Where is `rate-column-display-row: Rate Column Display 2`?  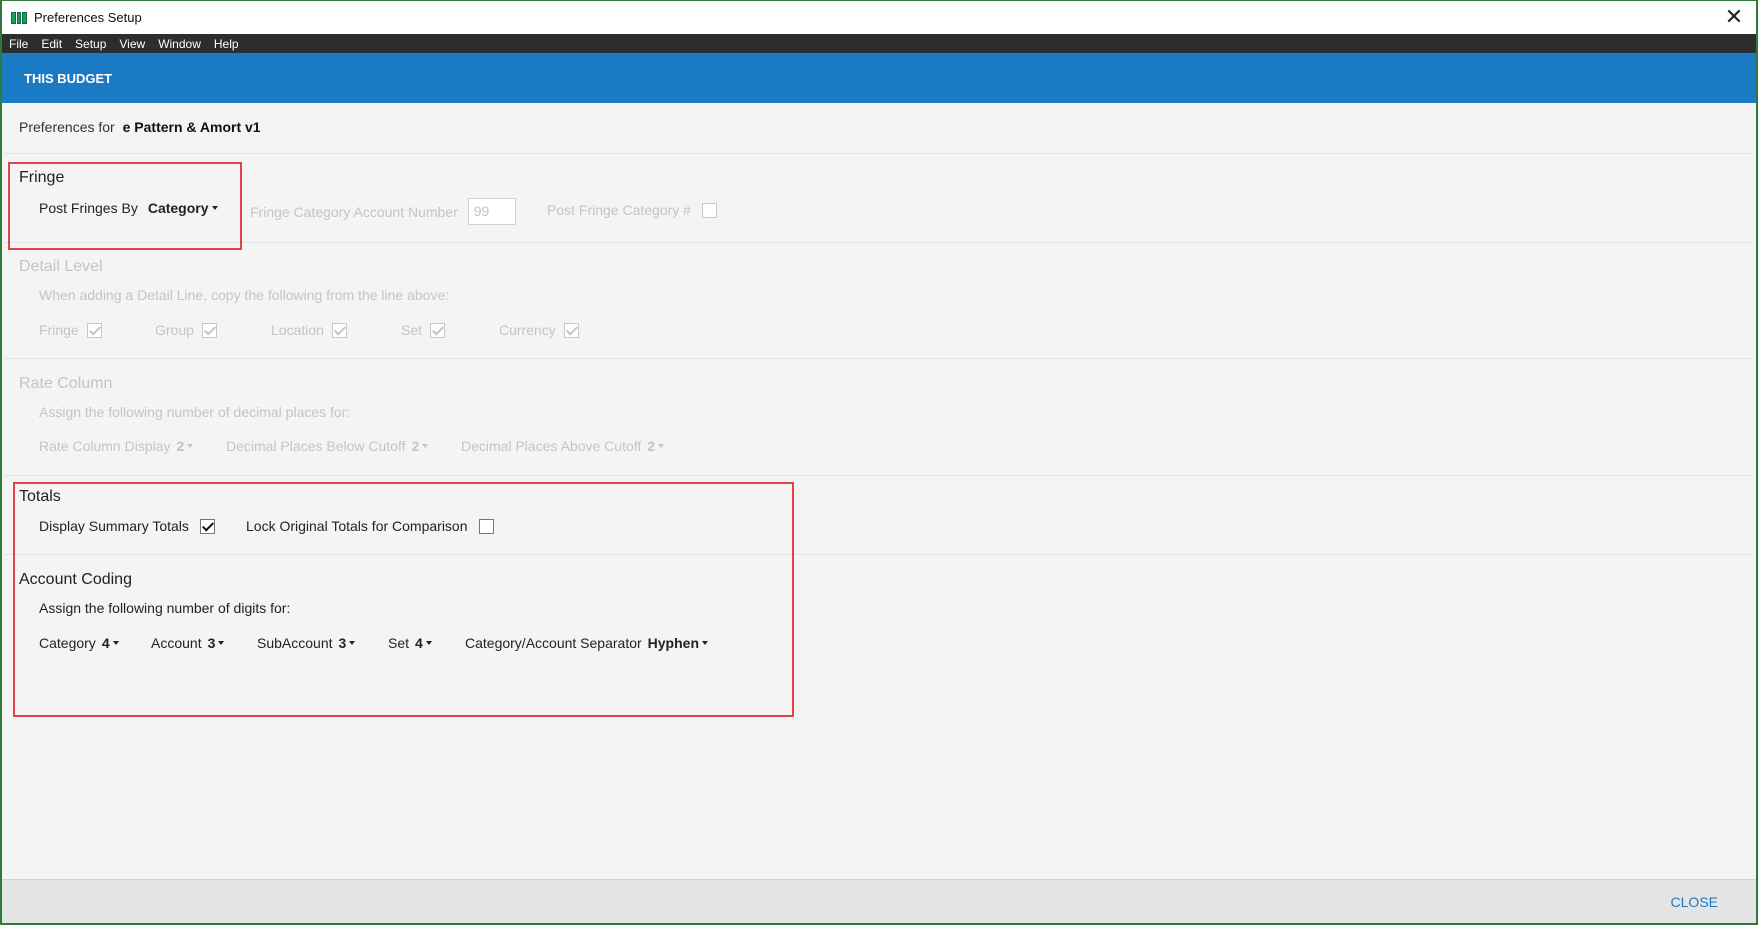
rate-column-display-row: Rate Column Display 2 is located at coordinates (116, 446).